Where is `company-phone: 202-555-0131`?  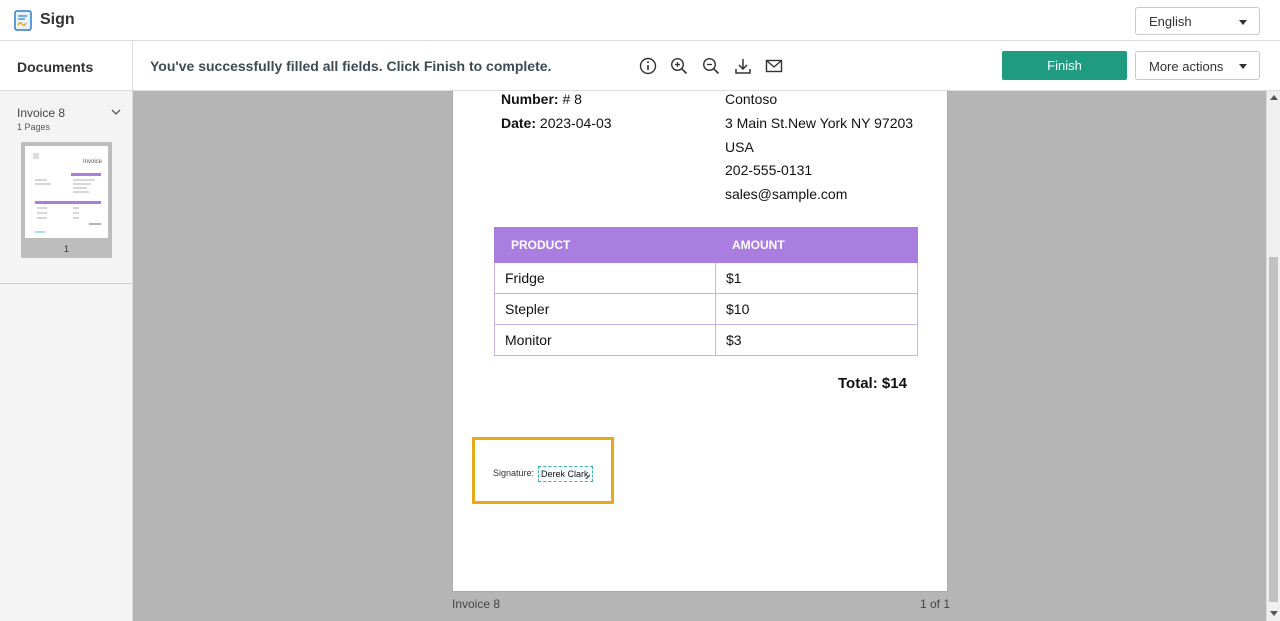
company-phone: 202-555-0131 is located at coordinates (769, 170).